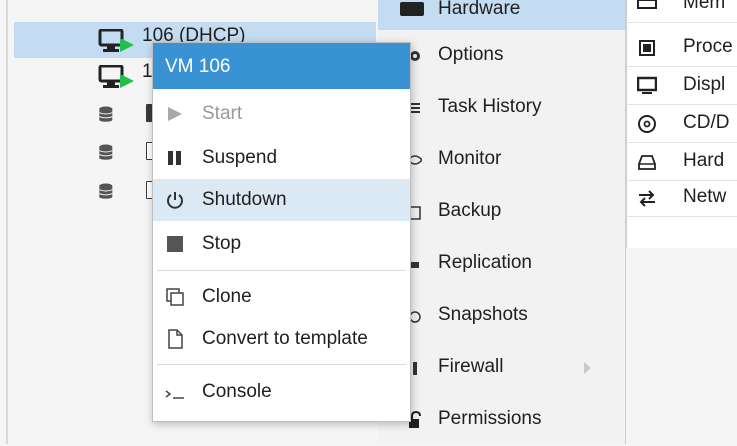  I want to click on nav-item-replication: Replication, so click(501, 264).